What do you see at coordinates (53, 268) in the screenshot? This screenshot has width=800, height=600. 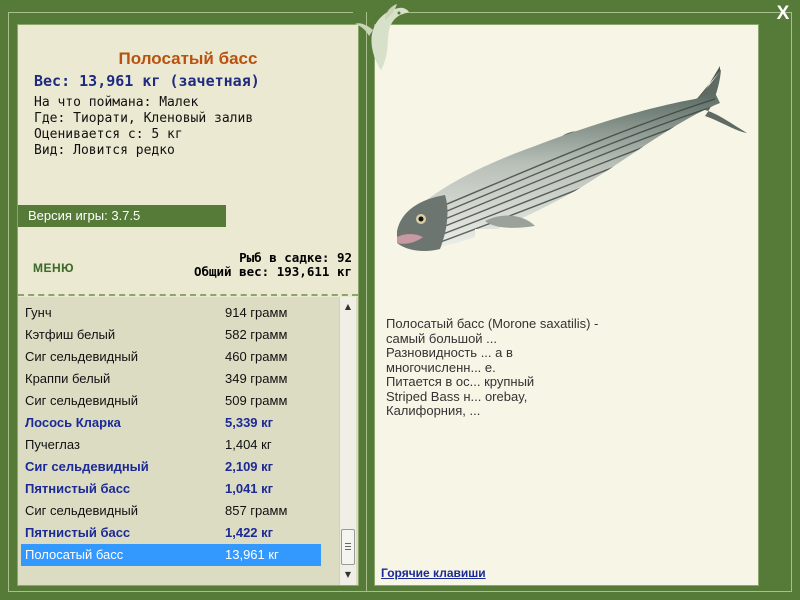 I see `menu-button: МЕНЮ` at bounding box center [53, 268].